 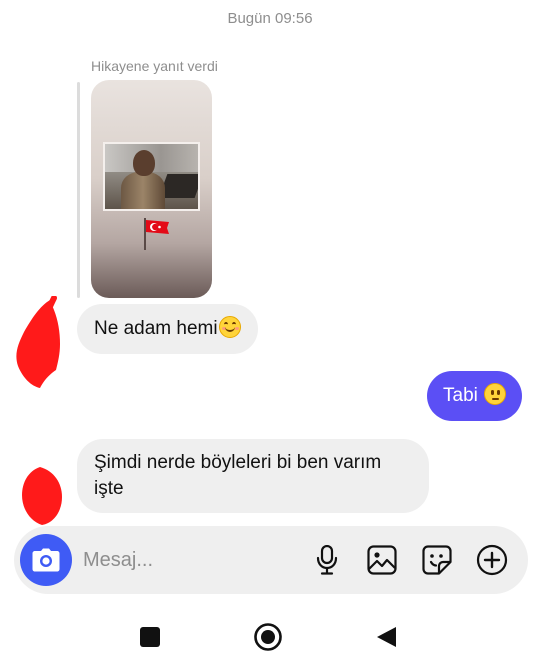 I want to click on system-navigation-bar, so click(x=270, y=637).